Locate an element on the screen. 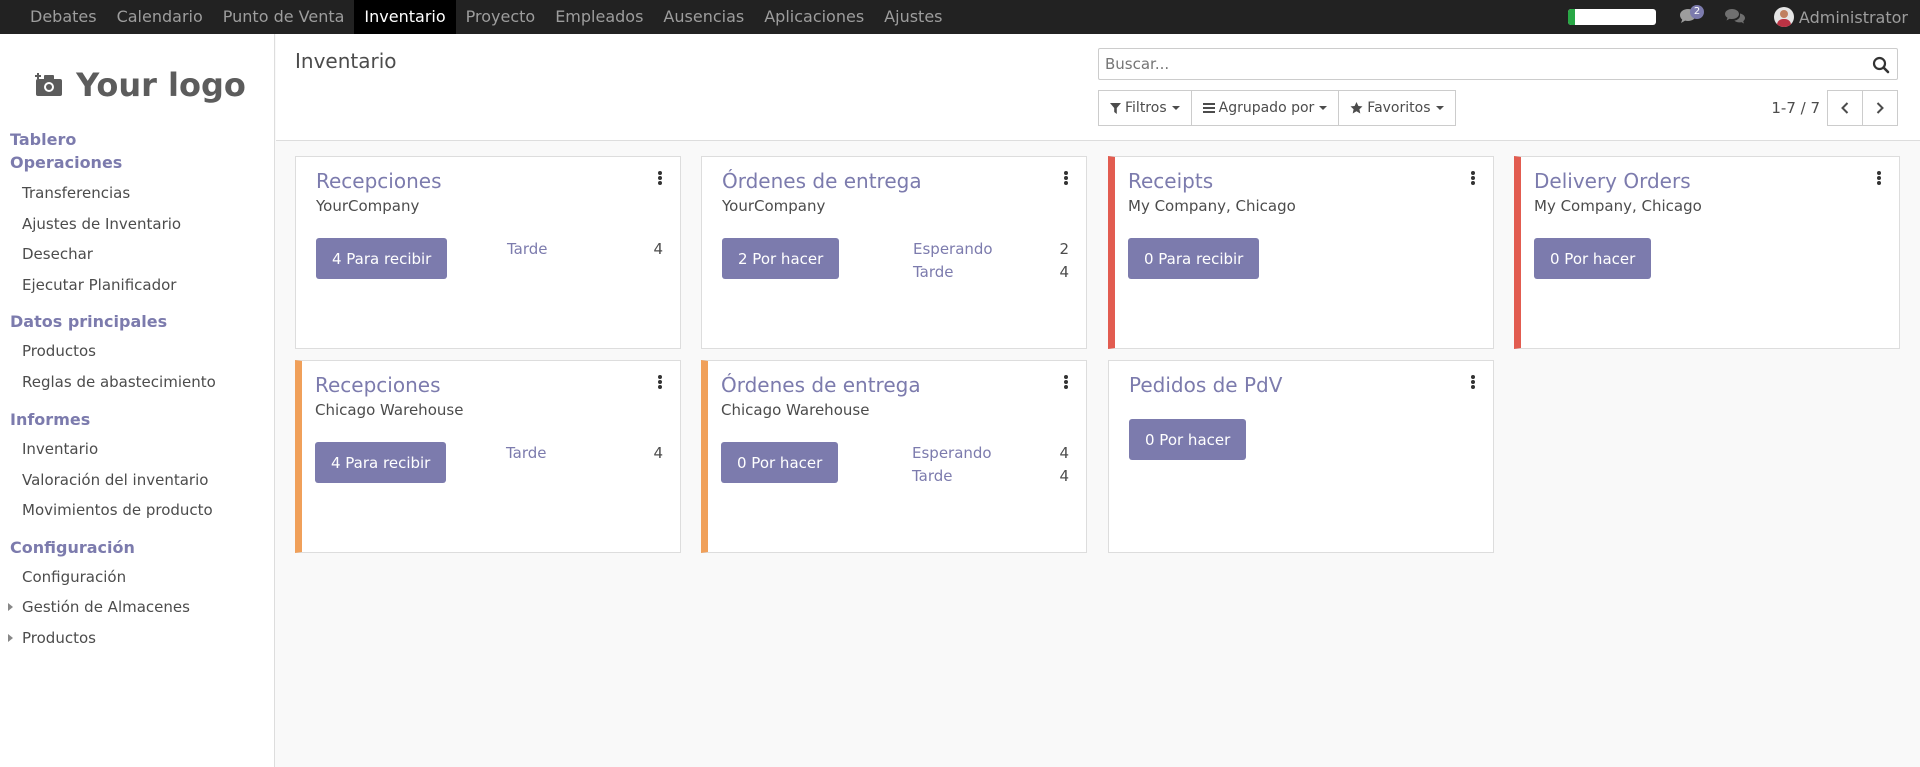 The image size is (1920, 767). pager-next-button is located at coordinates (1880, 108).